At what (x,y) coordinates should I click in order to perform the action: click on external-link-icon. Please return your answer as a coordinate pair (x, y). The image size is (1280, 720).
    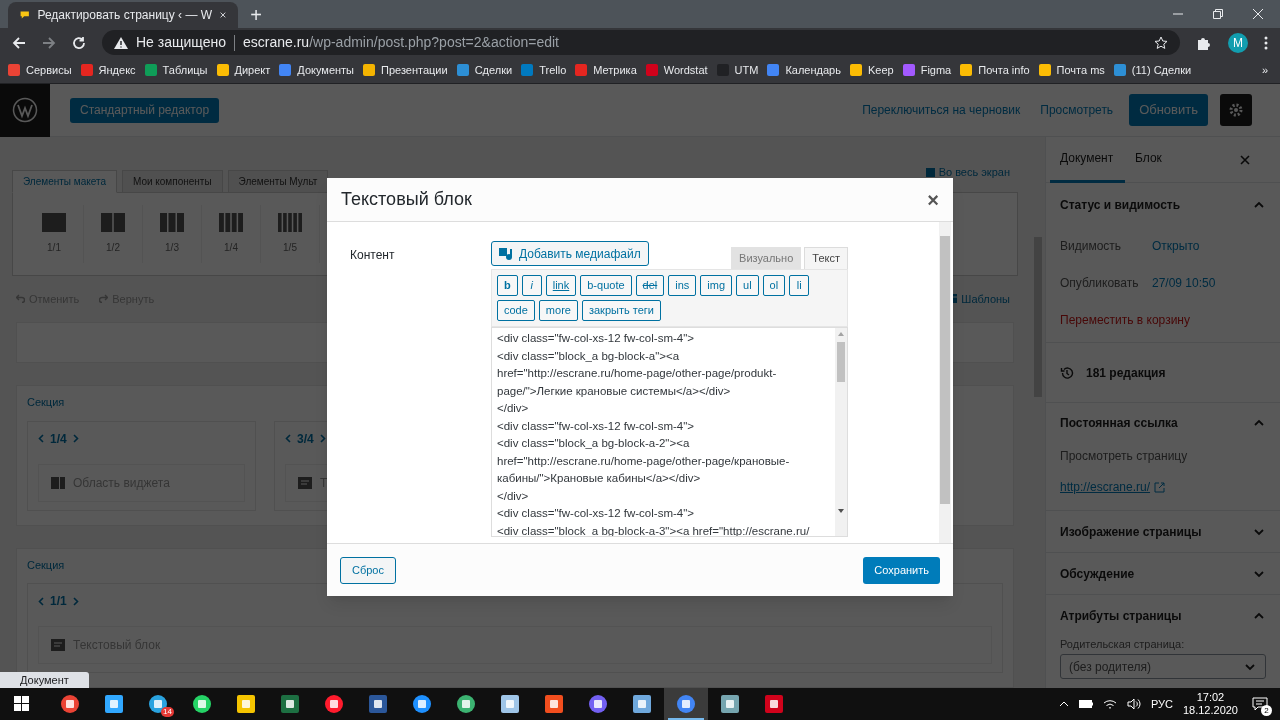
    Looking at the image, I should click on (1160, 487).